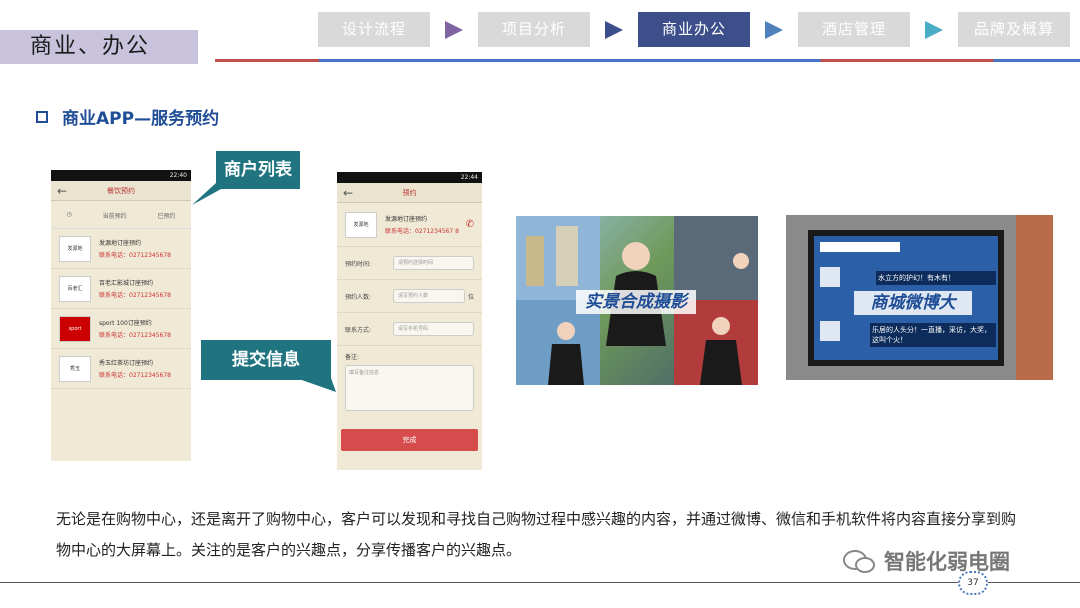 The image size is (1080, 608). What do you see at coordinates (933, 335) in the screenshot?
I see `screen-post-2: 乐居的人头分！一直播，采访，大奖，这叫个火！` at bounding box center [933, 335].